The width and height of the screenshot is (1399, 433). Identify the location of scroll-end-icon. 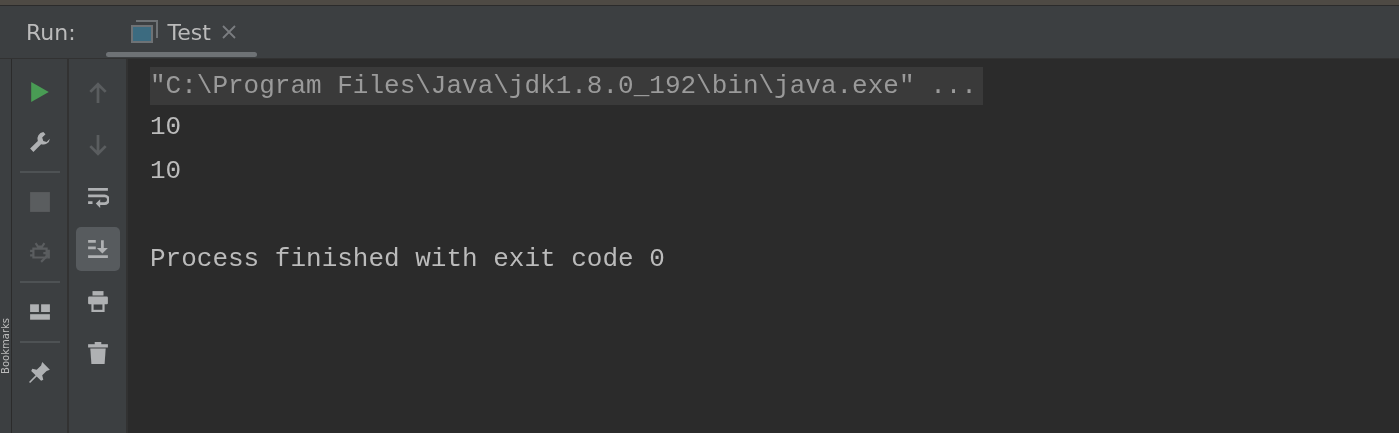
(97, 249).